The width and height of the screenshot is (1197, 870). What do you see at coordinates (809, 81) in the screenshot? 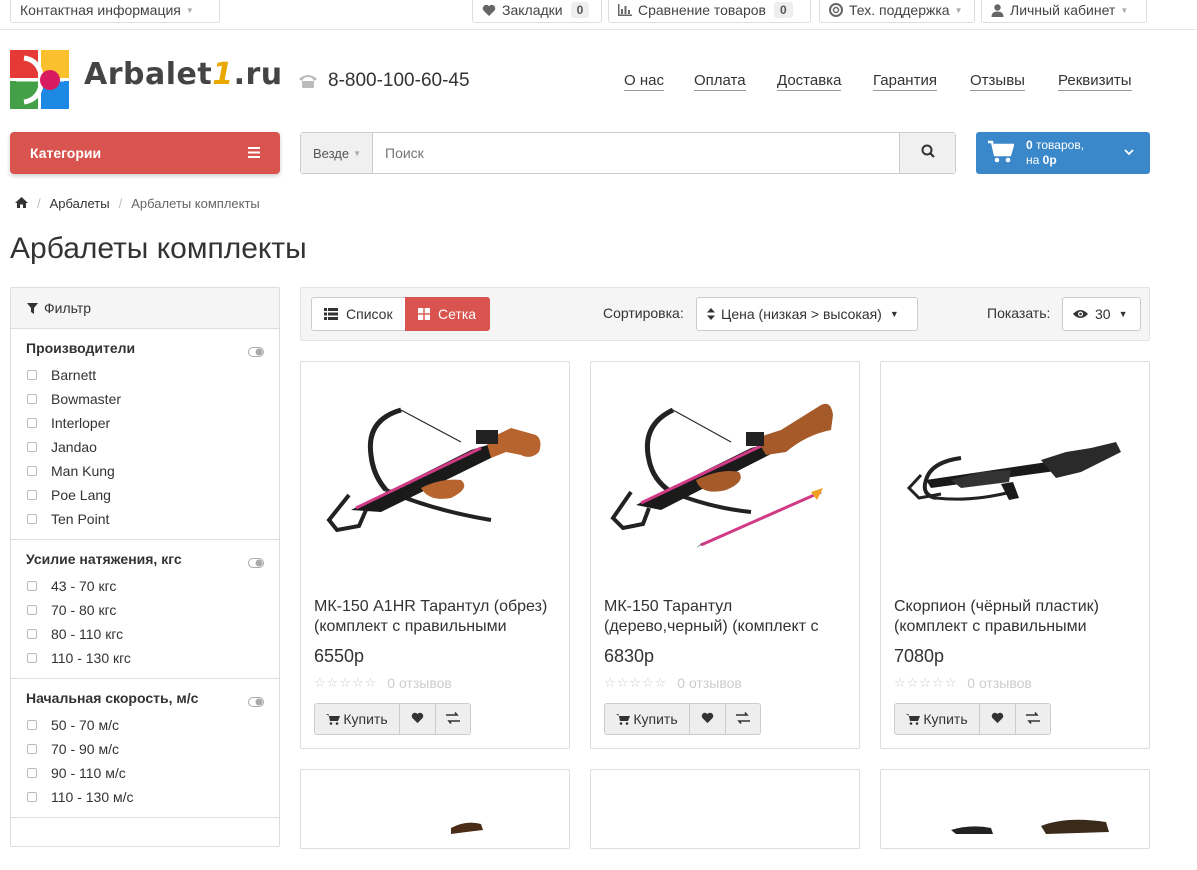
I see `nav-delivery: Доставка` at bounding box center [809, 81].